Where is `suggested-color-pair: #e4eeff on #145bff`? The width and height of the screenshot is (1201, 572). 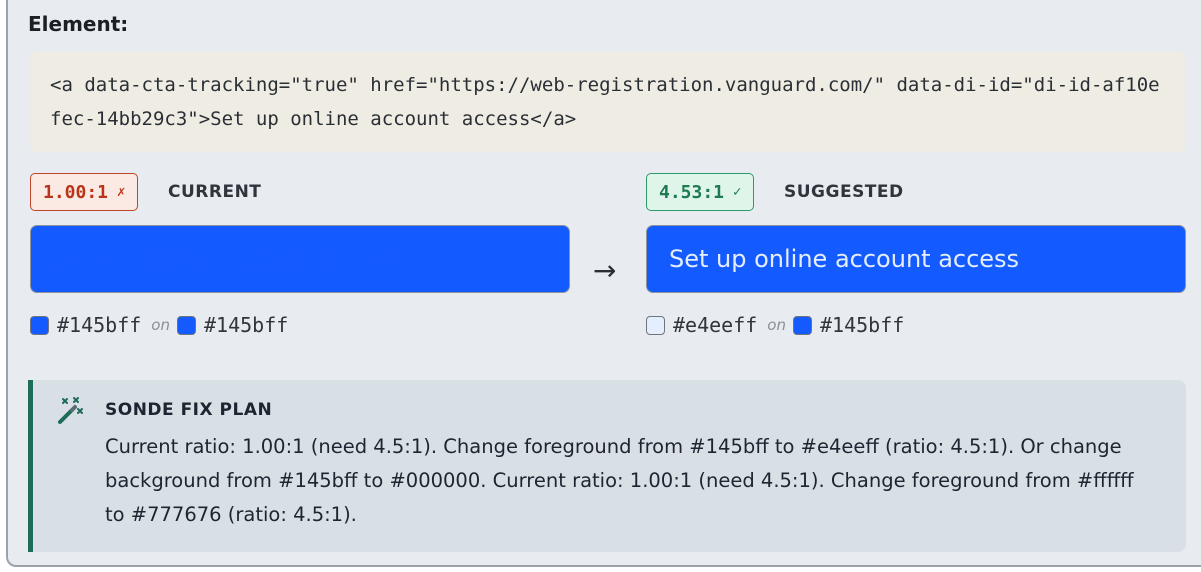 suggested-color-pair: #e4eeff on #145bff is located at coordinates (775, 325).